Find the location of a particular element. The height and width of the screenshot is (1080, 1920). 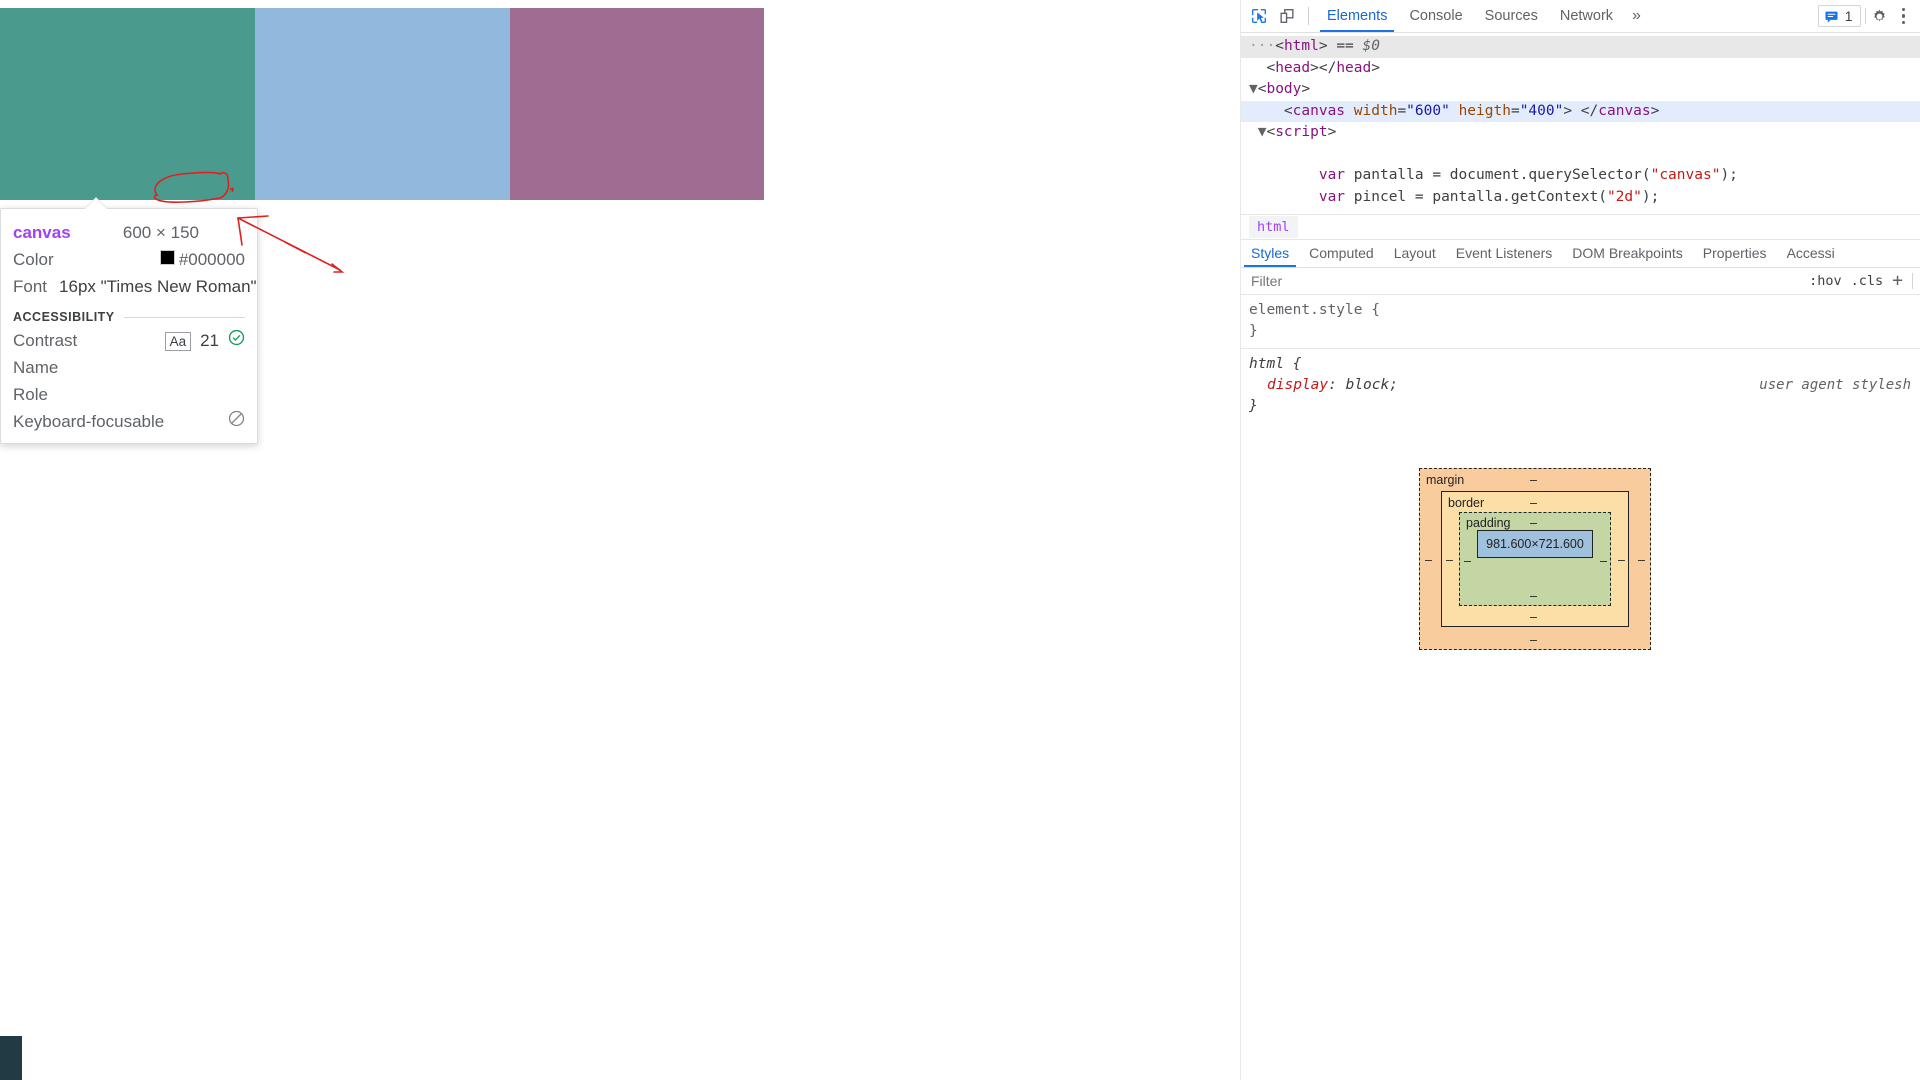

page-dark-bar is located at coordinates (11, 1058).